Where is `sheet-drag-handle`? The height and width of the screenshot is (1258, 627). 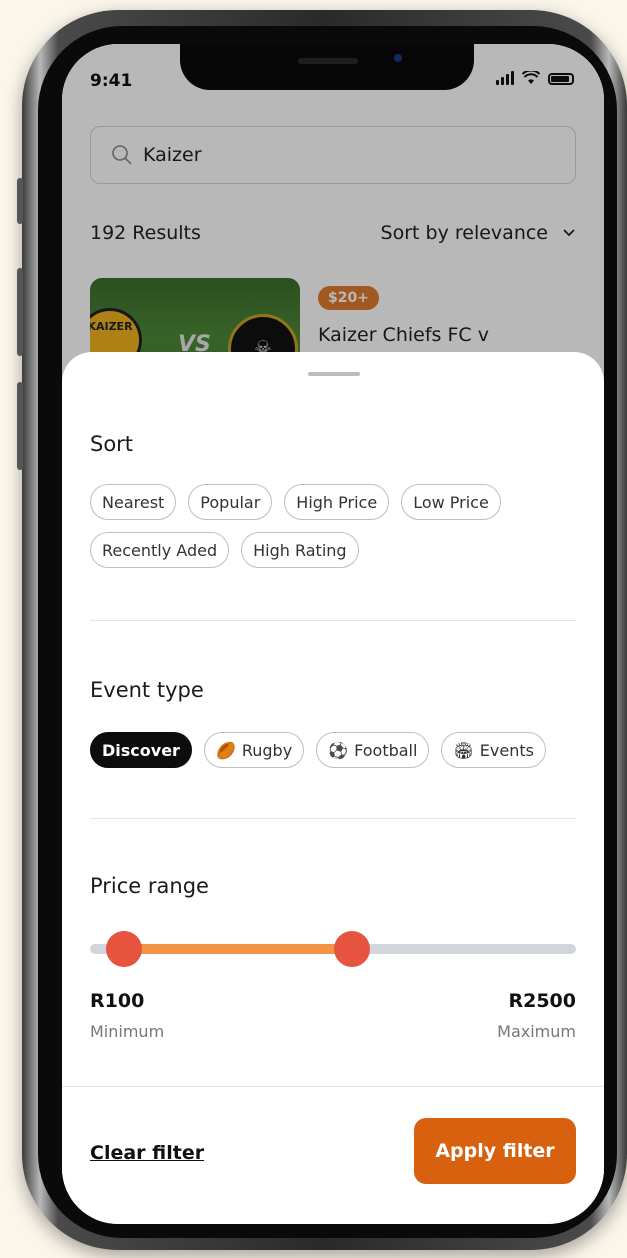 sheet-drag-handle is located at coordinates (334, 374).